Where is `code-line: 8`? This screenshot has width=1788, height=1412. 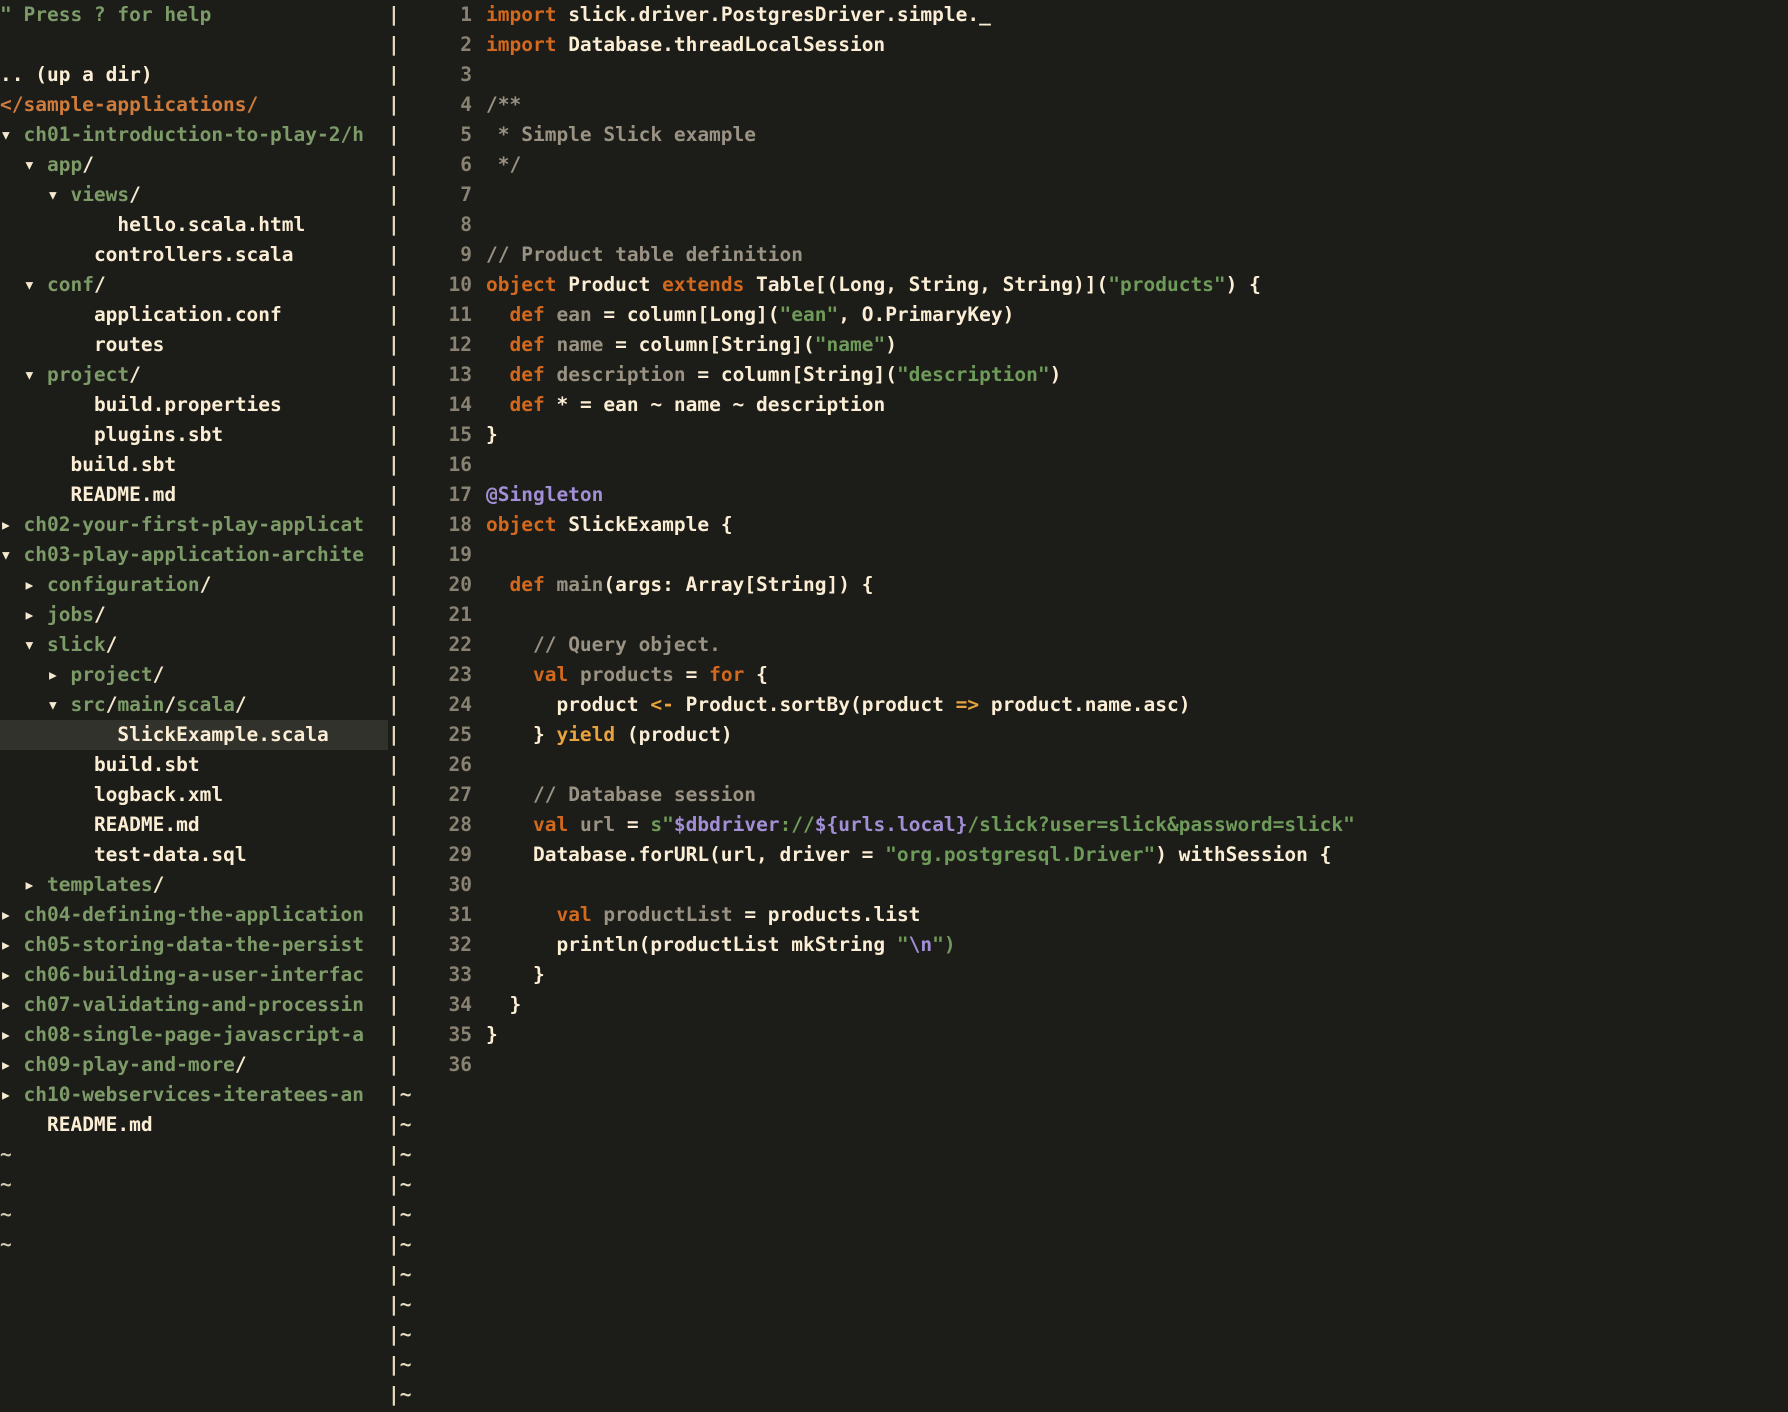
code-line: 8 is located at coordinates (1101, 225).